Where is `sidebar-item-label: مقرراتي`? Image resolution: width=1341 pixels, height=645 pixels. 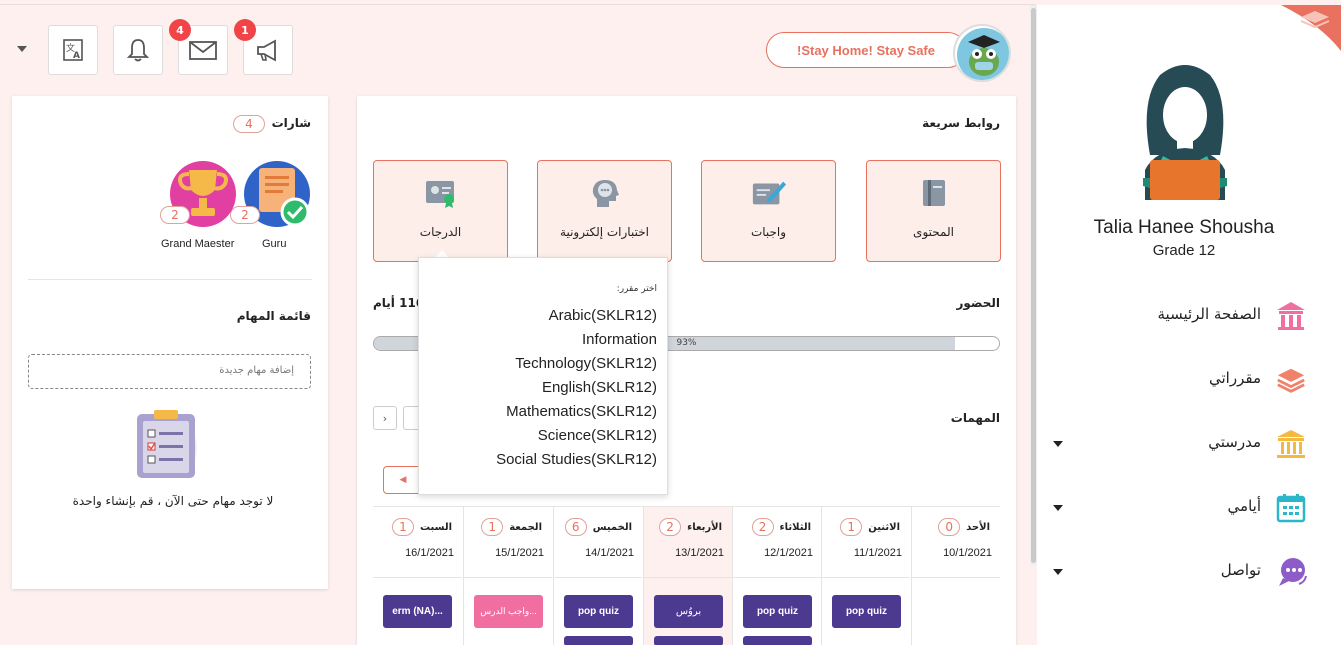 sidebar-item-label: مقرراتي is located at coordinates (1235, 378).